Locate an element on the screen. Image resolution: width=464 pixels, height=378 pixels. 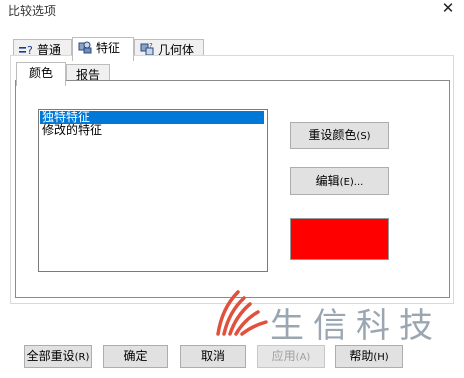
reset-all-mnemonic: (R) is located at coordinates (82, 357).